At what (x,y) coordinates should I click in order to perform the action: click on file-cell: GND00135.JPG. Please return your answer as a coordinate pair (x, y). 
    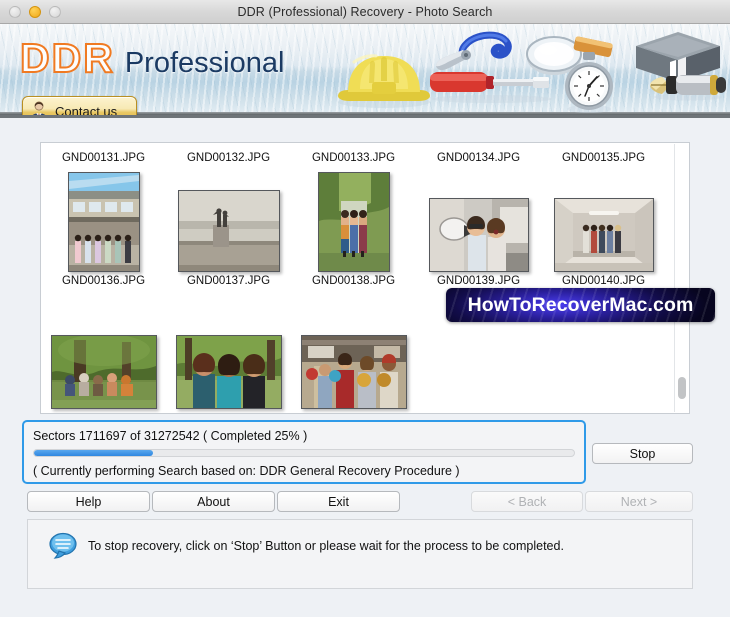
    Looking at the image, I should click on (603, 158).